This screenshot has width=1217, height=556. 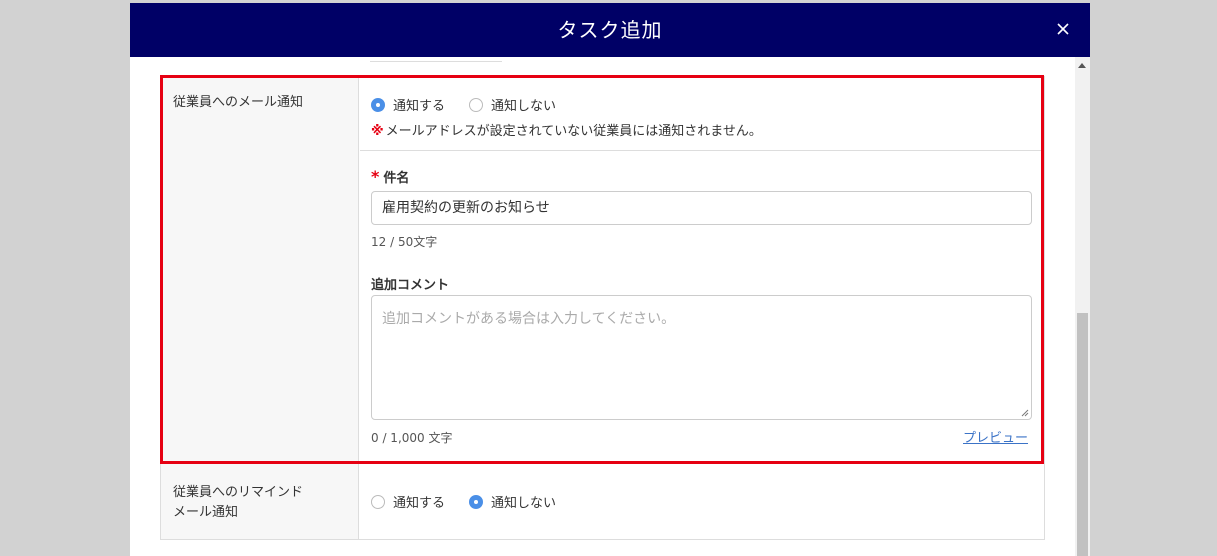 What do you see at coordinates (702, 150) in the screenshot?
I see `divider` at bounding box center [702, 150].